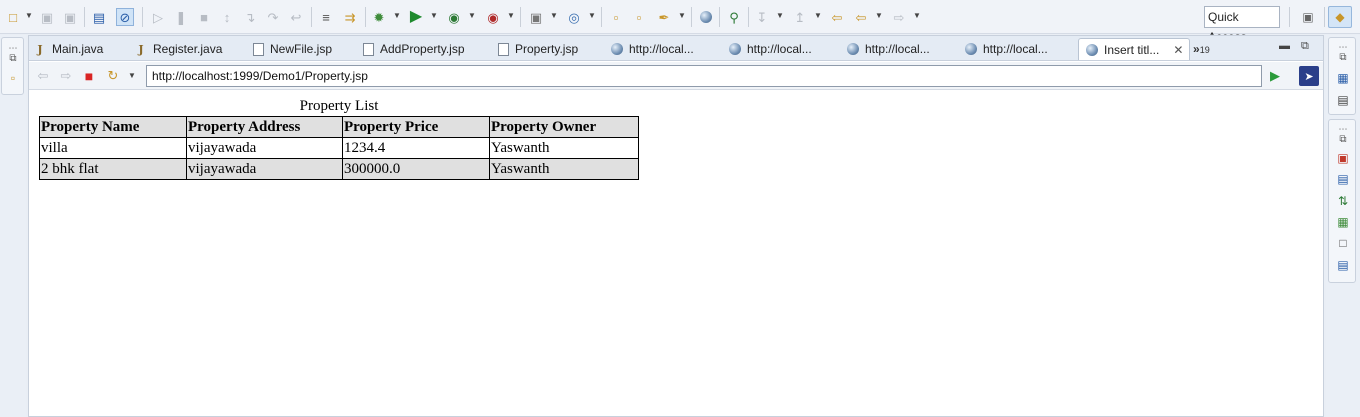 Image resolution: width=1360 pixels, height=417 pixels. I want to click on run-last-tool-icon: ⇉, so click(350, 17).